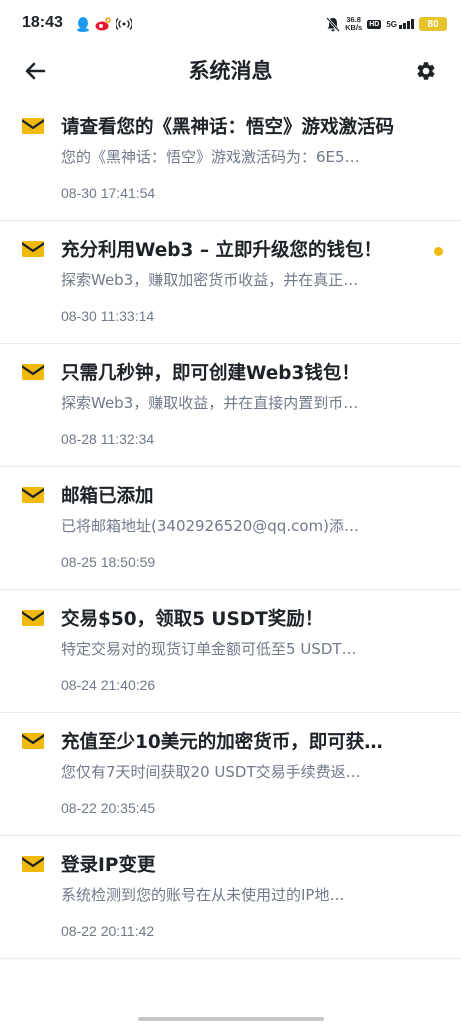 The width and height of the screenshot is (461, 1024). I want to click on home-indicator, so click(231, 1019).